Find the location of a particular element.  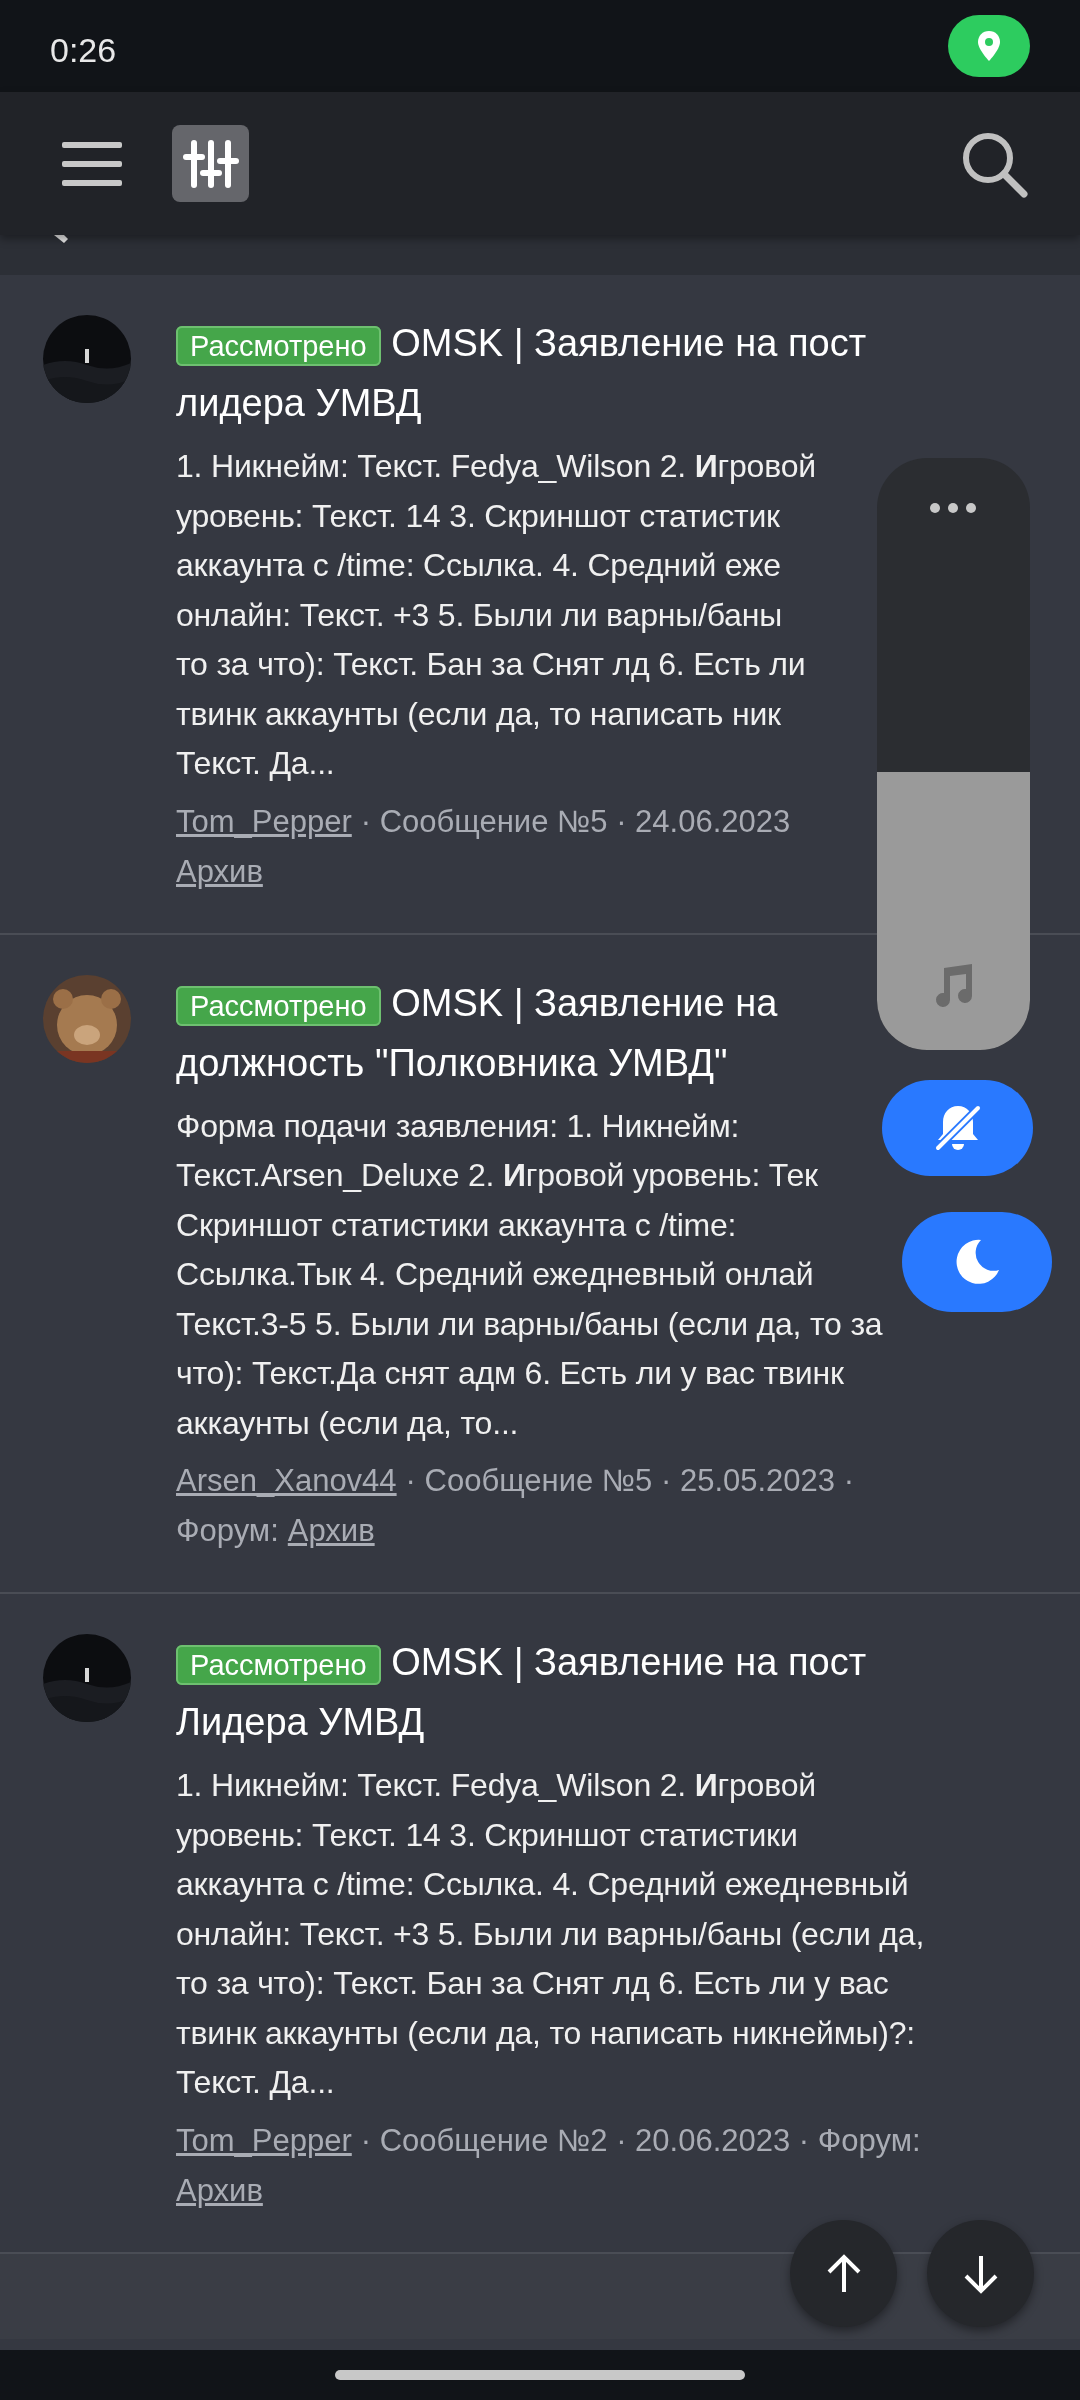

post-info: · Сообщение №5 · 24.06.2023 is located at coordinates (575, 821).